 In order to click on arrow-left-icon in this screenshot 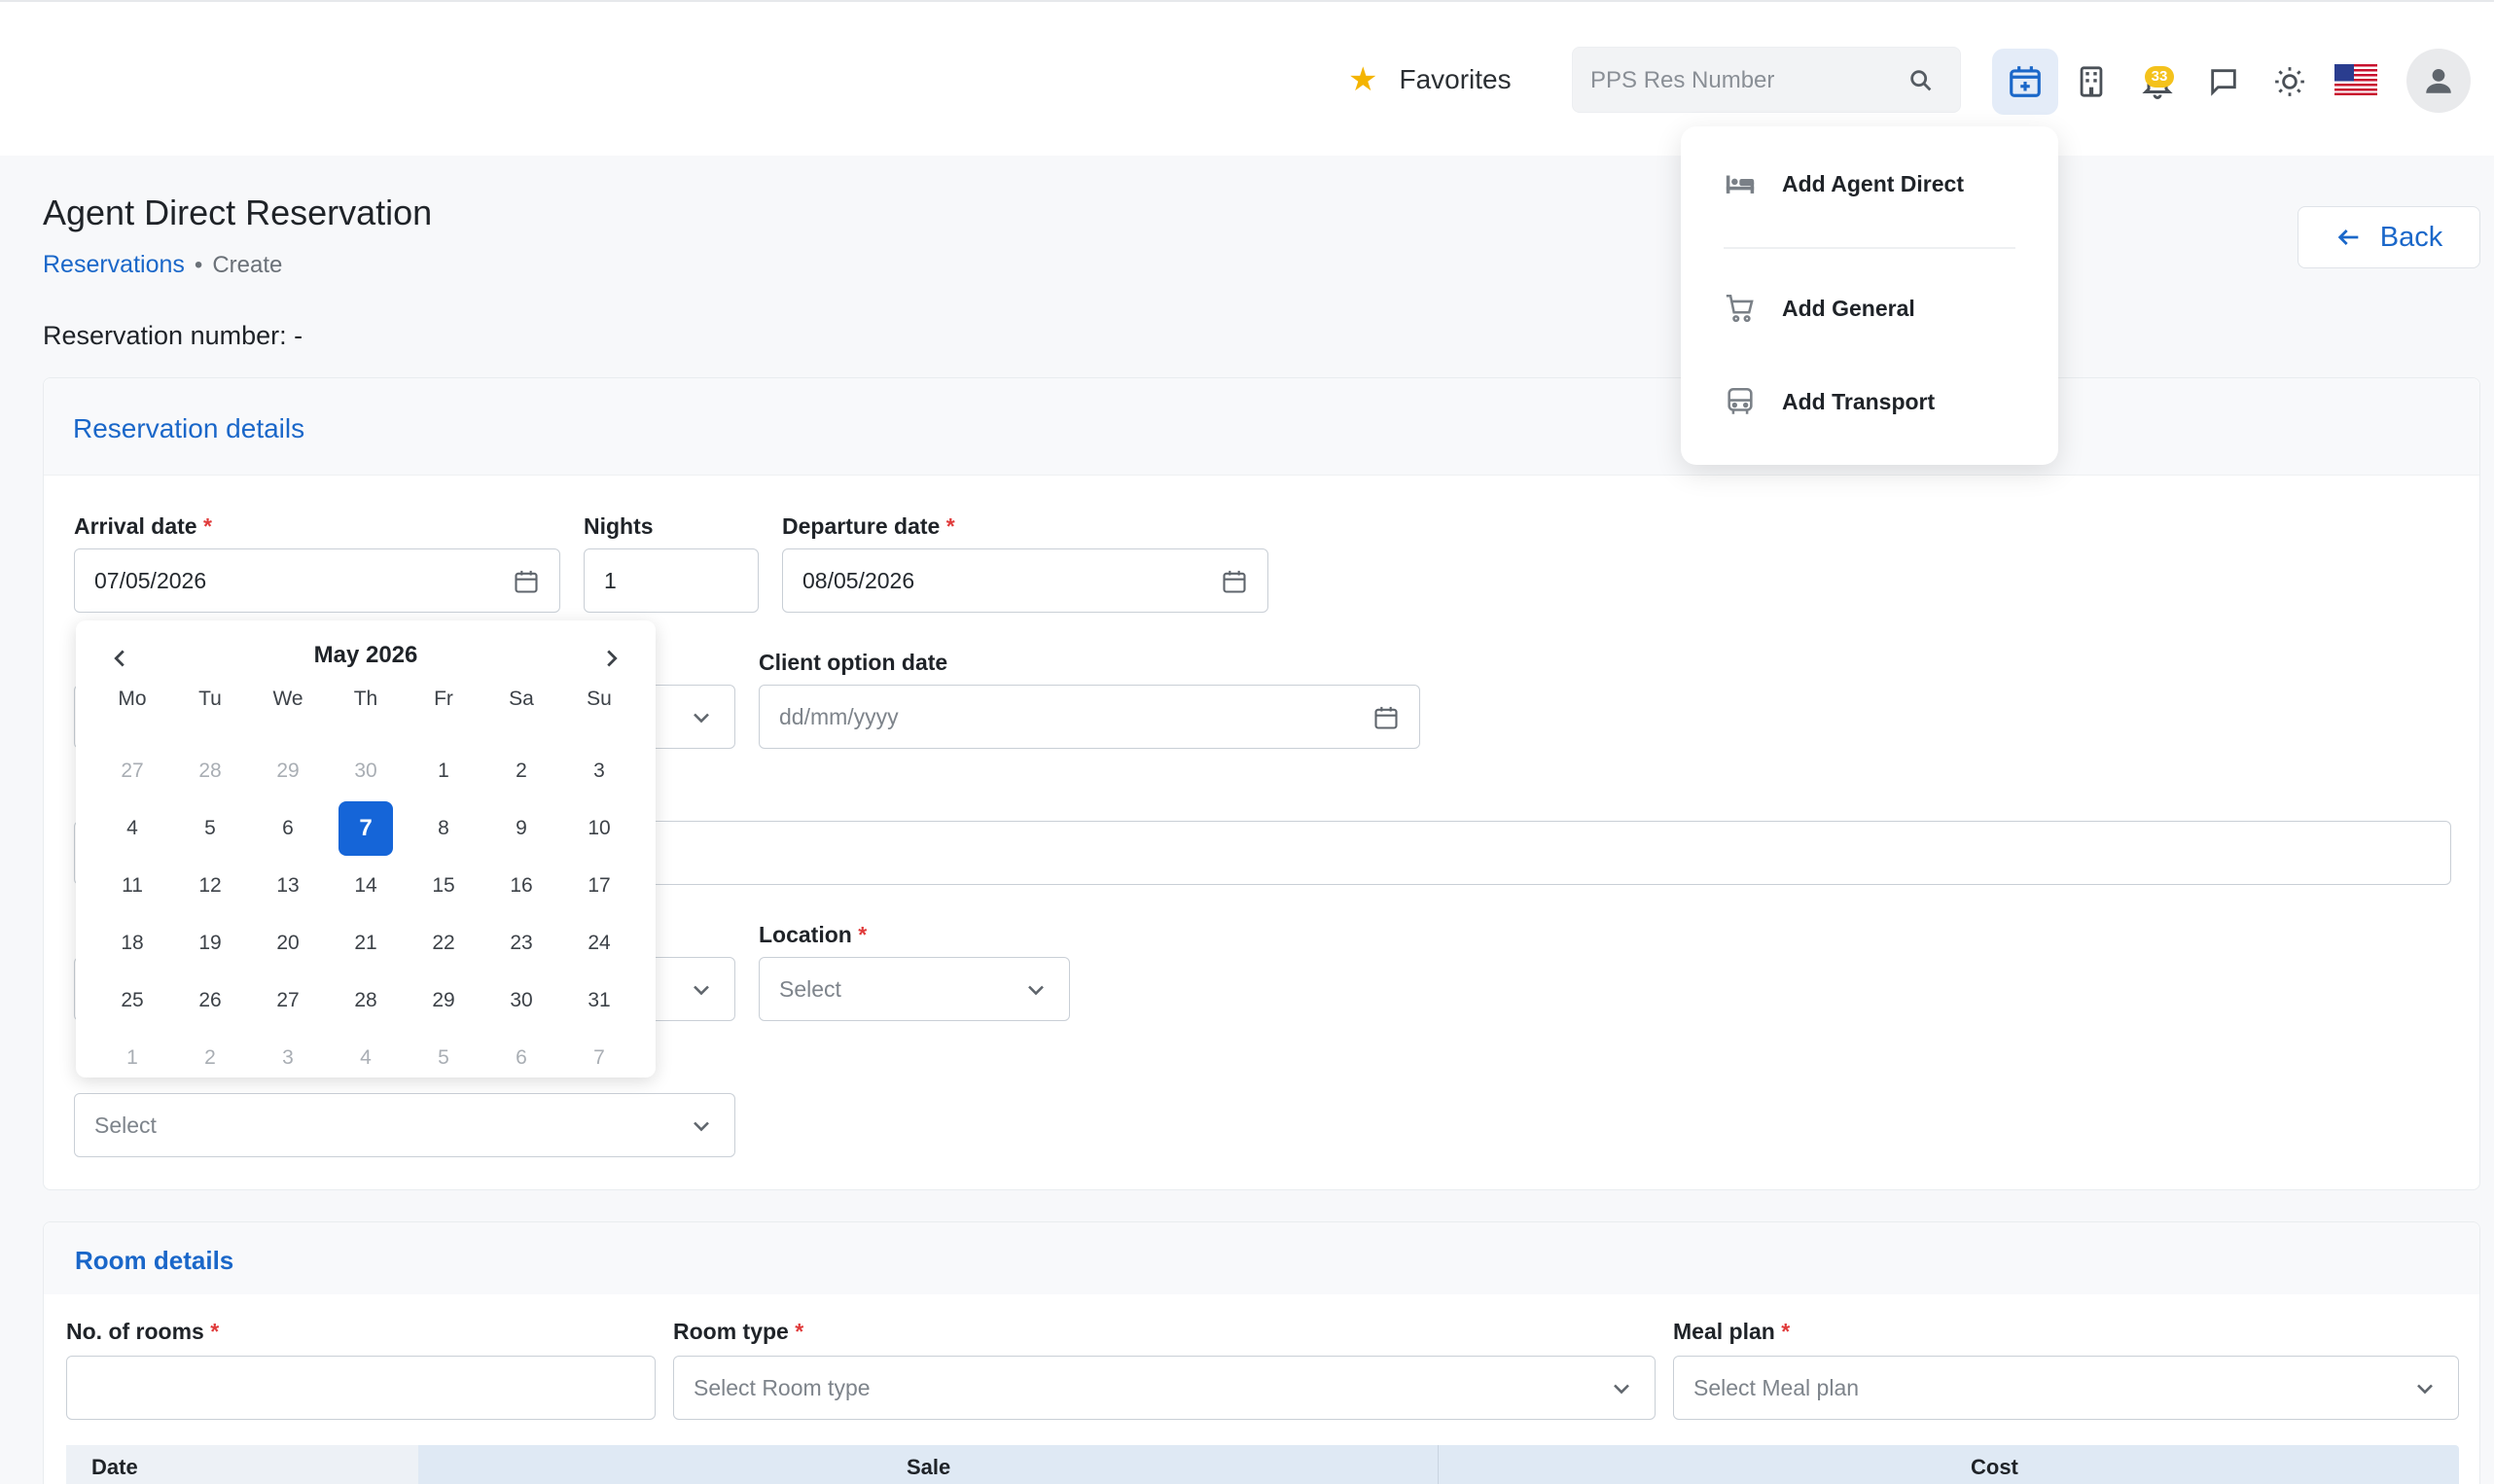, I will do `click(2348, 238)`.